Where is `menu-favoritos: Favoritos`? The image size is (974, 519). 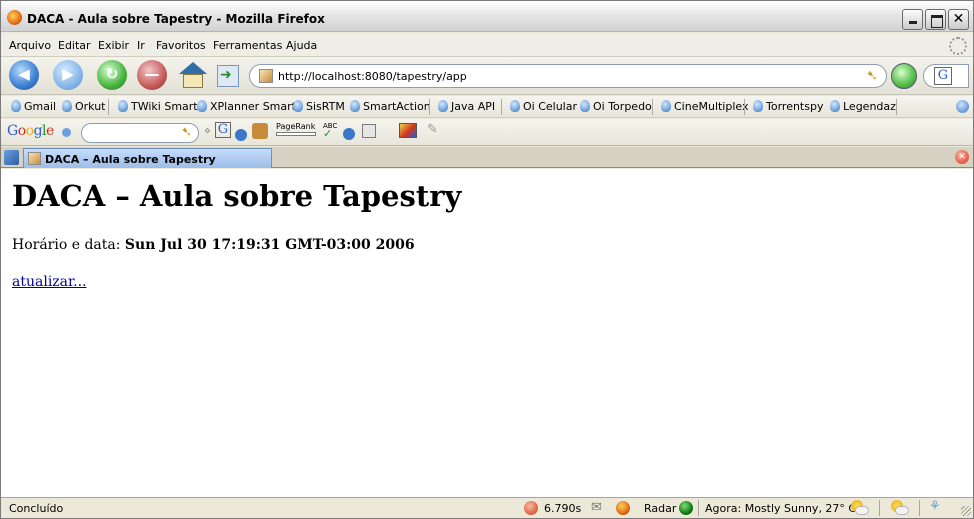
menu-favoritos: Favoritos is located at coordinates (181, 45).